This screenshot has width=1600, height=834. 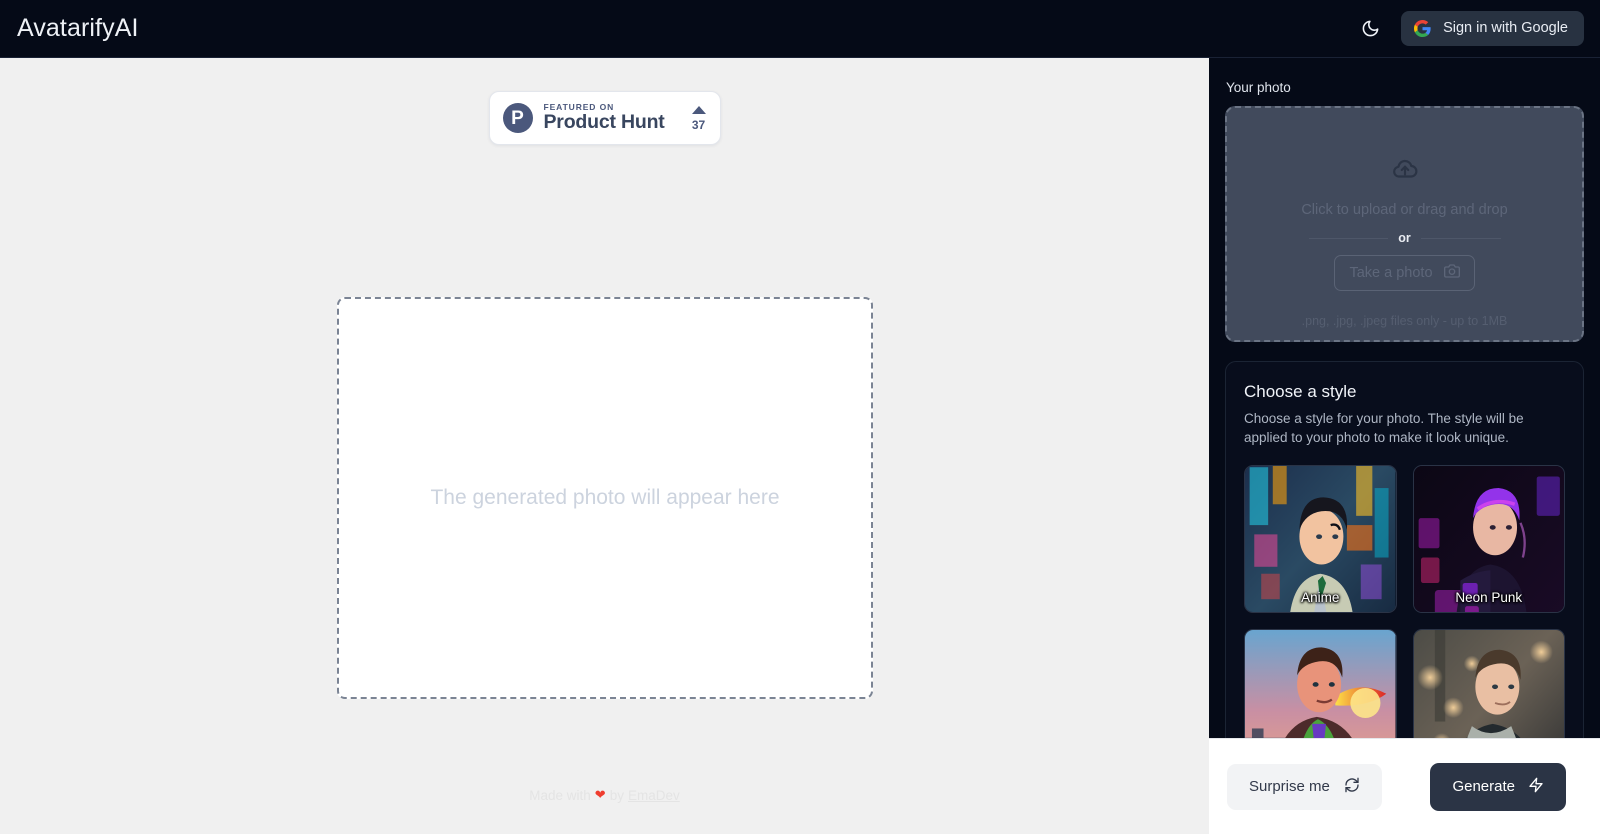 I want to click on surprise-me-label: Surprise me, so click(x=1289, y=786).